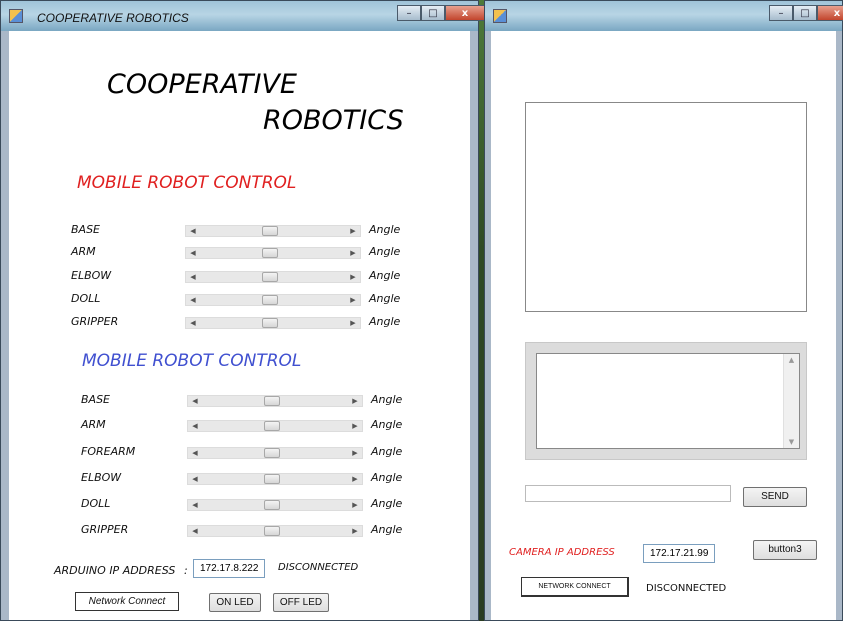 Image resolution: width=843 pixels, height=621 pixels. I want to click on minimize-button-2: –, so click(781, 13).